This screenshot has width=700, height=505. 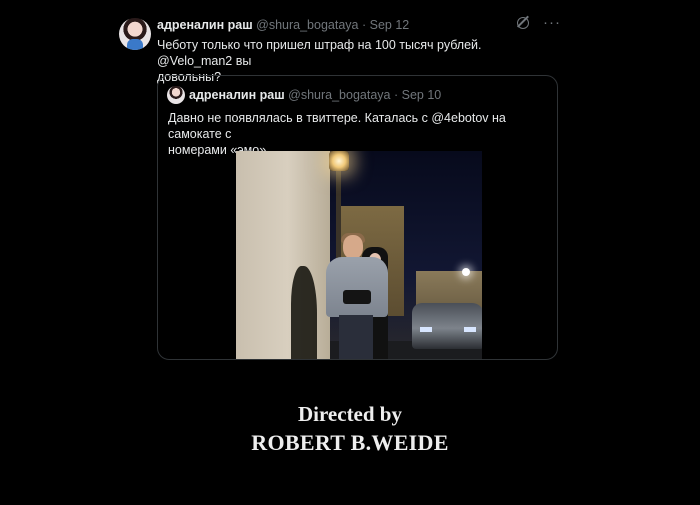 I want to click on tweet-date: Sep 12, so click(x=390, y=25).